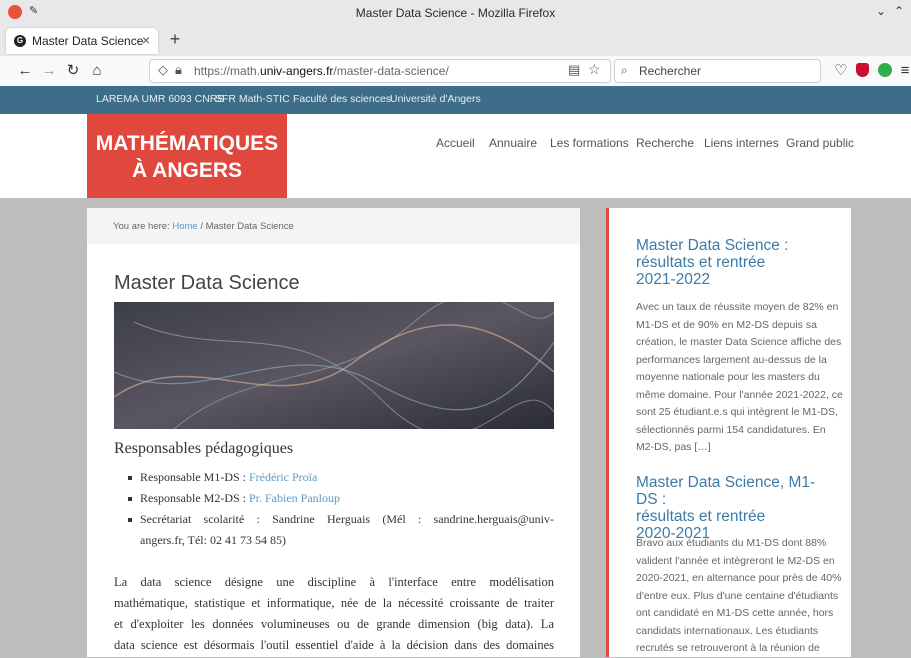  What do you see at coordinates (187, 156) in the screenshot?
I see `site-logo: MATHÉMATIQUES À ANGERS` at bounding box center [187, 156].